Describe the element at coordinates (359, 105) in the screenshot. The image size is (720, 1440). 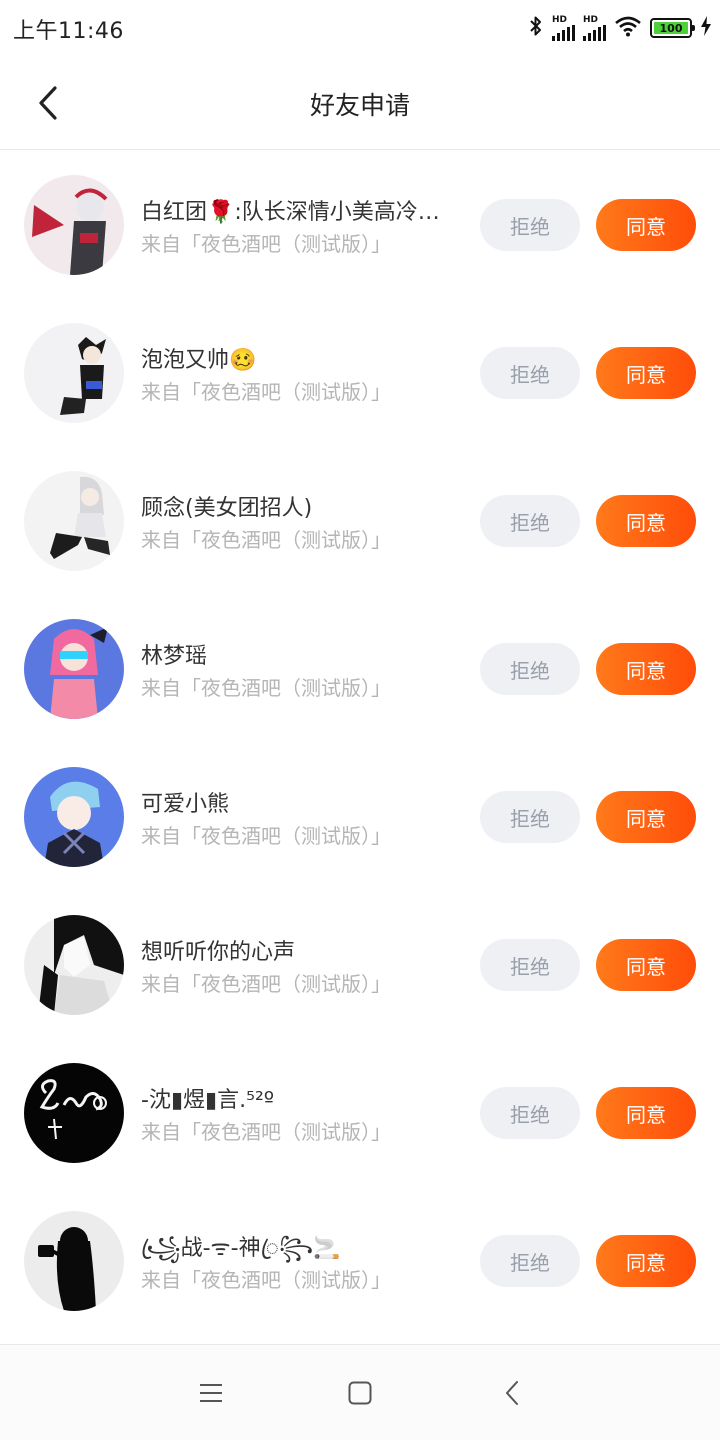
I see `page-title: 好友申请` at that location.